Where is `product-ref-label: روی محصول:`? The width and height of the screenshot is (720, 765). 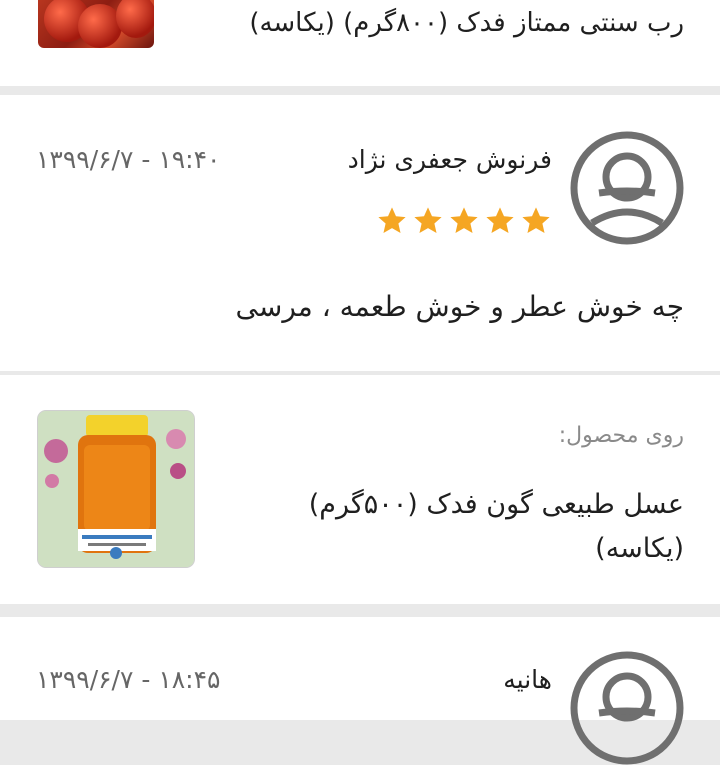 product-ref-label: روی محصول: is located at coordinates (621, 435).